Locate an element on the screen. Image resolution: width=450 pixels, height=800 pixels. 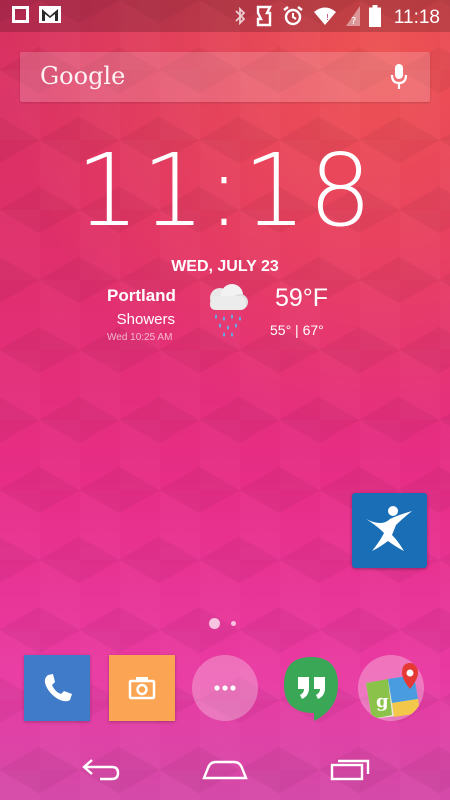
vibrate-icon is located at coordinates (264, 18).